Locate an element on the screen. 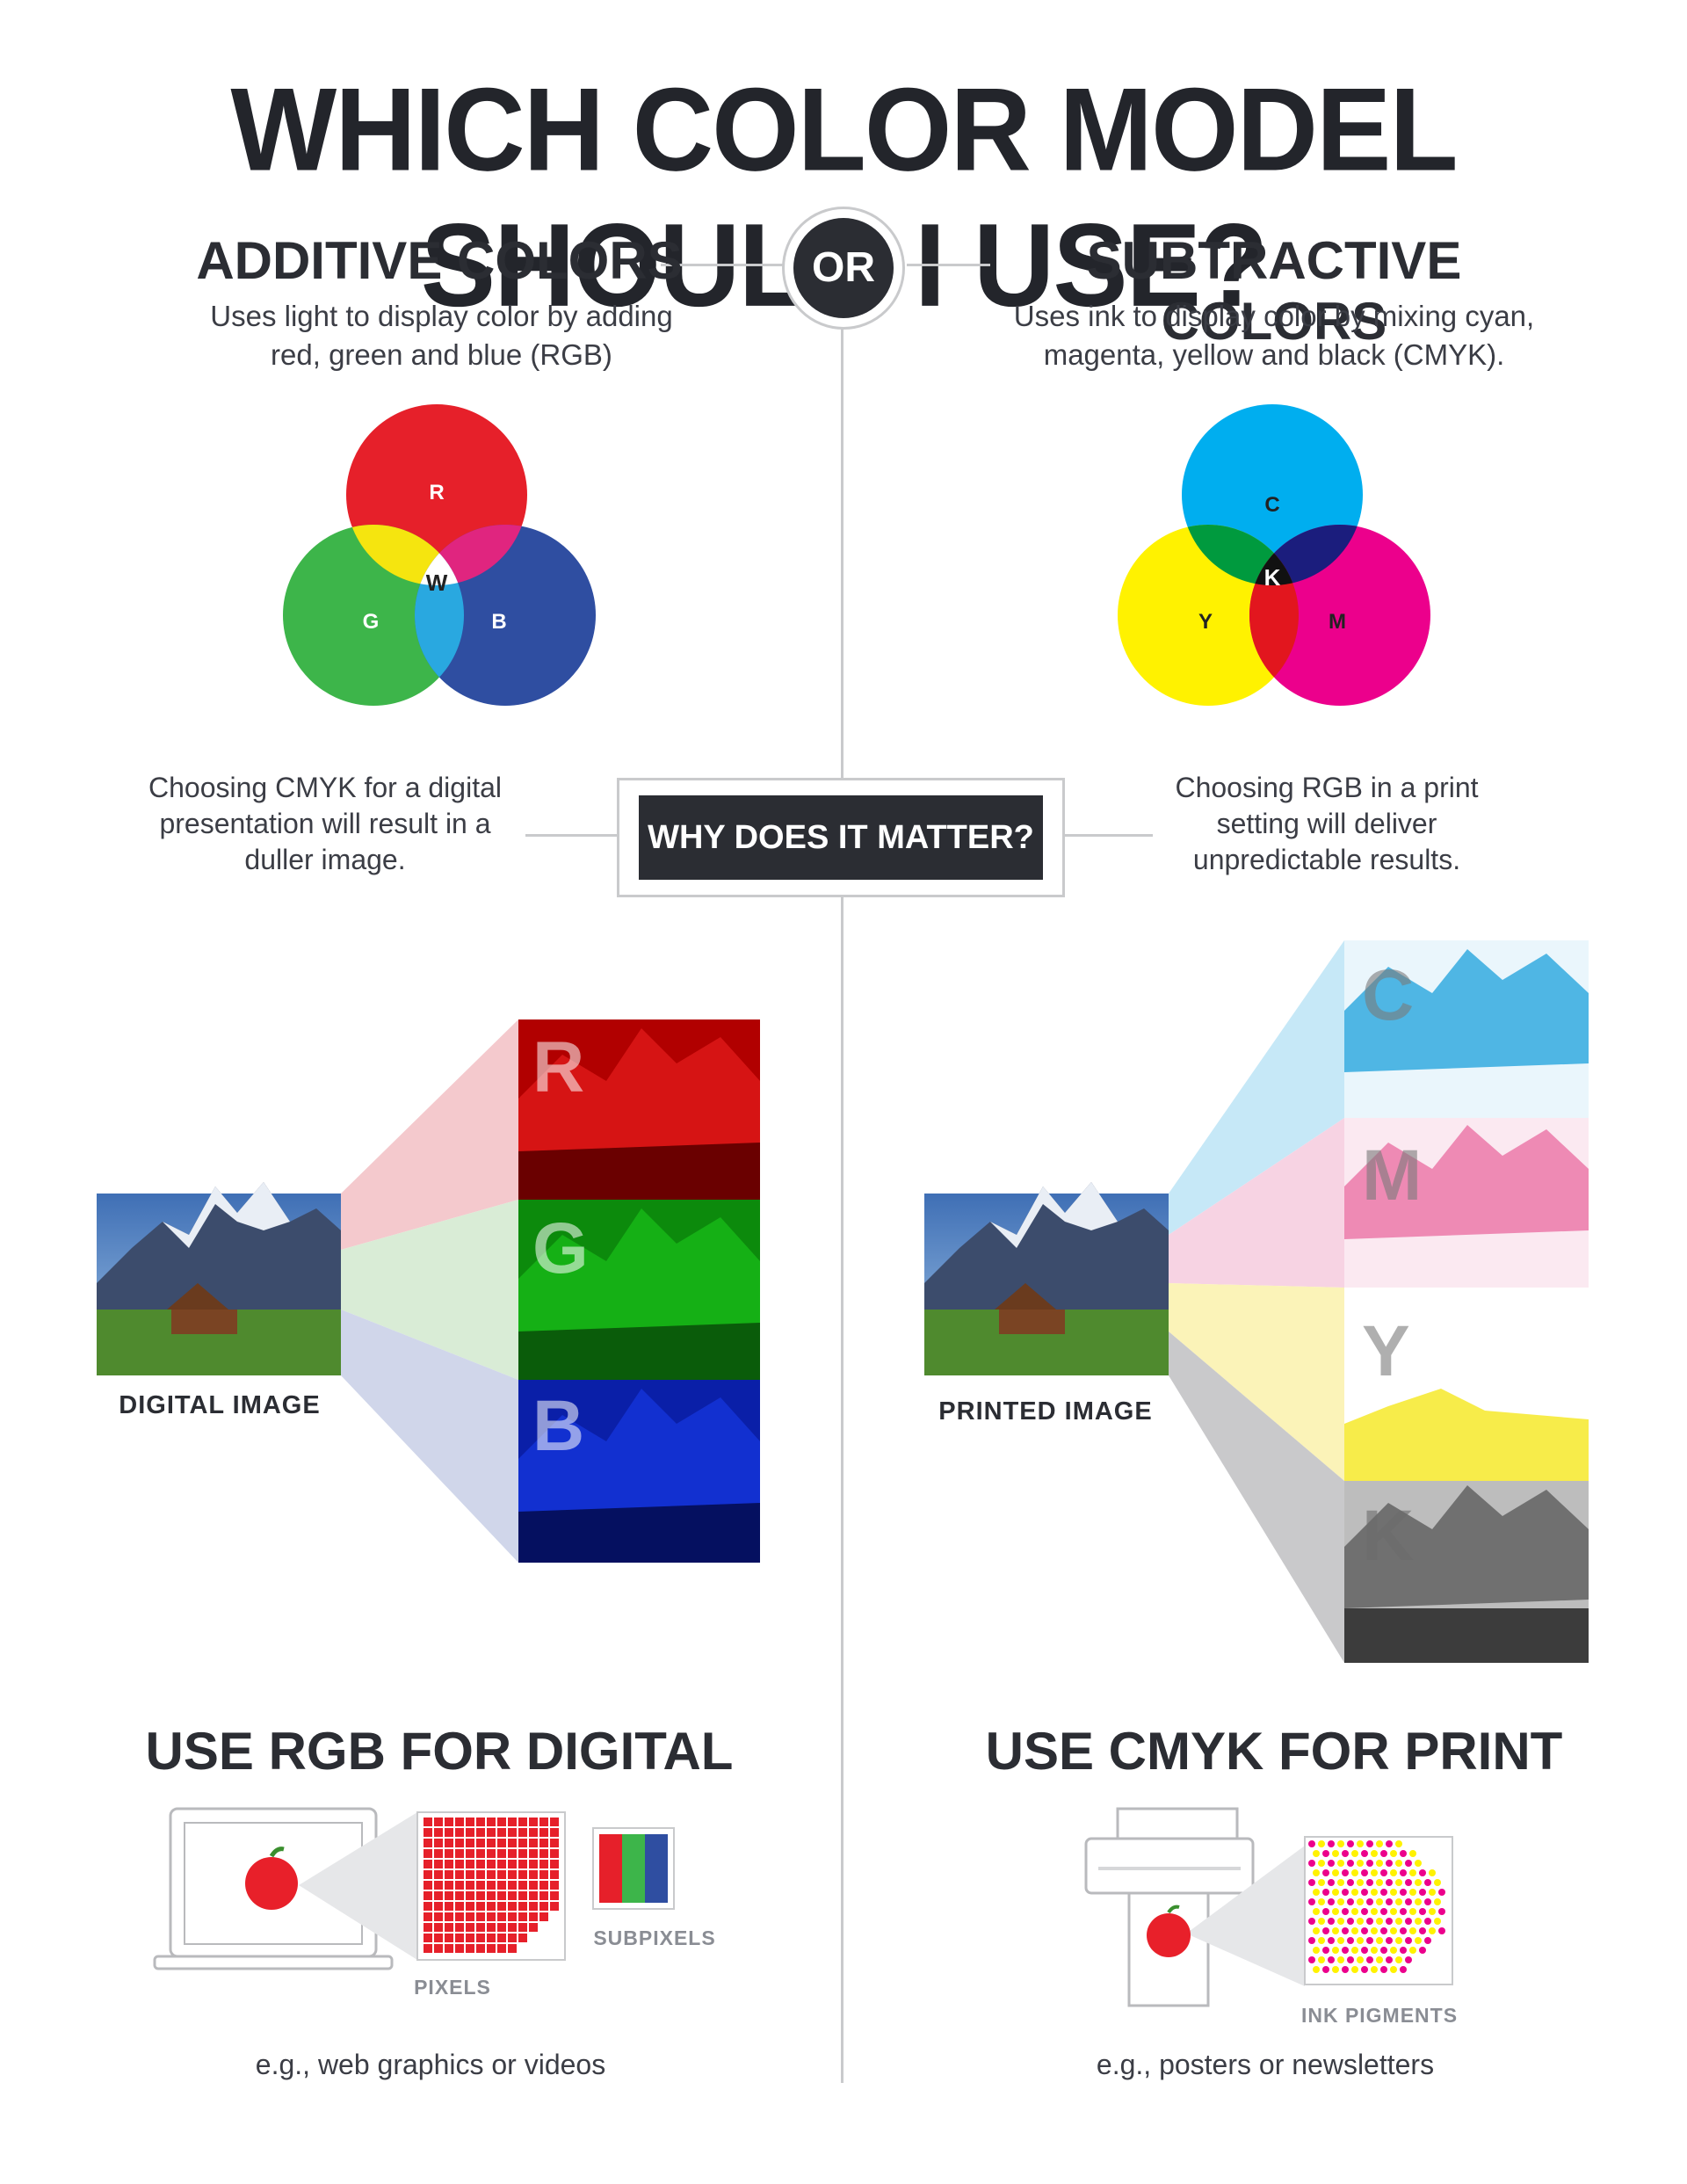  cmyk-letter-m: M is located at coordinates (1337, 622).